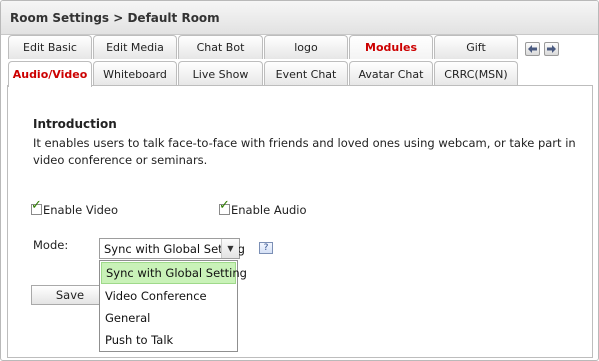  What do you see at coordinates (266, 248) in the screenshot?
I see `question-icon: ?` at bounding box center [266, 248].